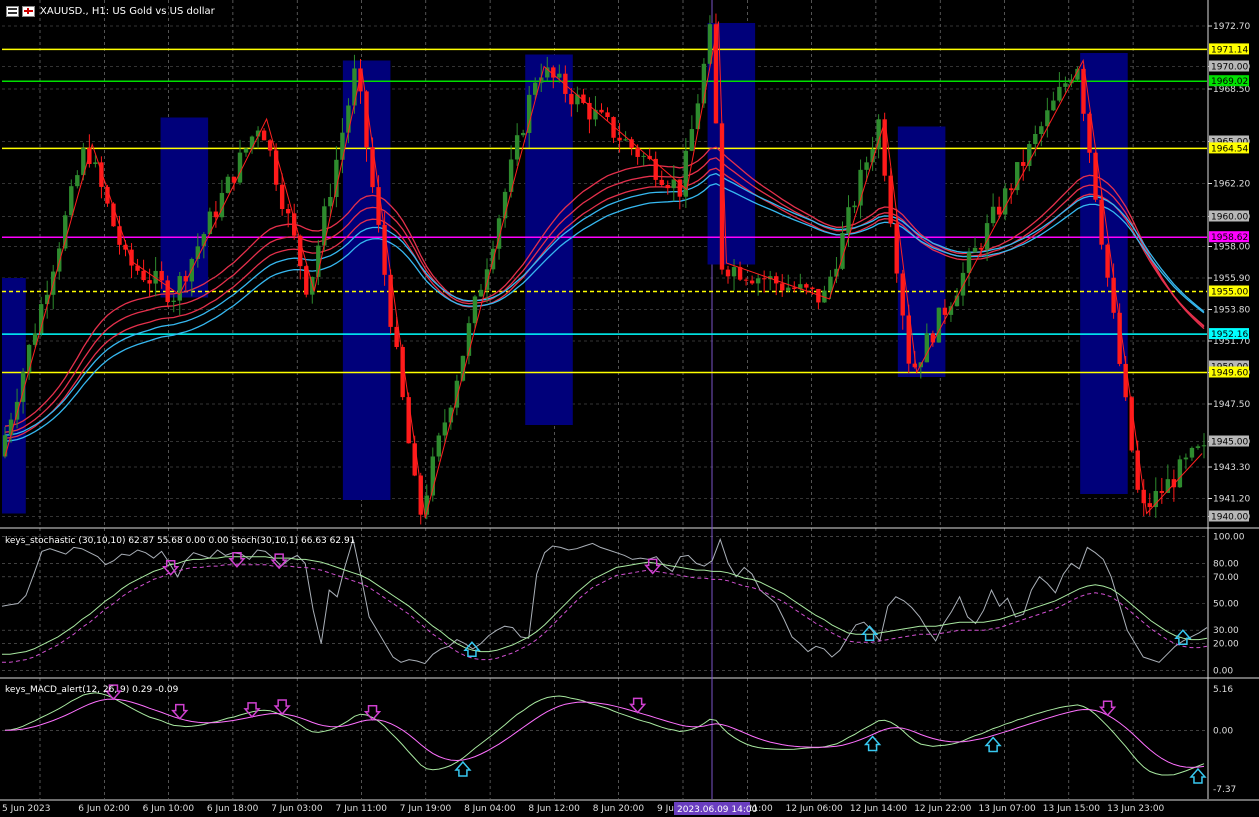 This screenshot has width=1259, height=817. I want to click on macd-tick-label: 5.16, so click(1223, 690).